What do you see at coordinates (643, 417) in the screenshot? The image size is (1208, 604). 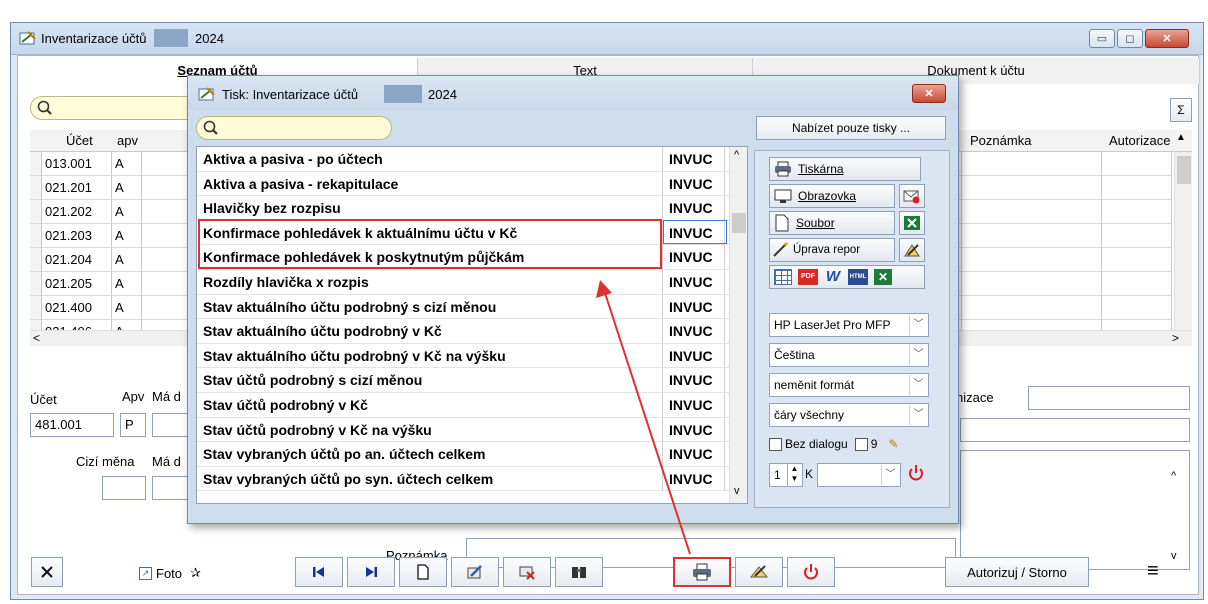 I see `annotation-arrow` at bounding box center [643, 417].